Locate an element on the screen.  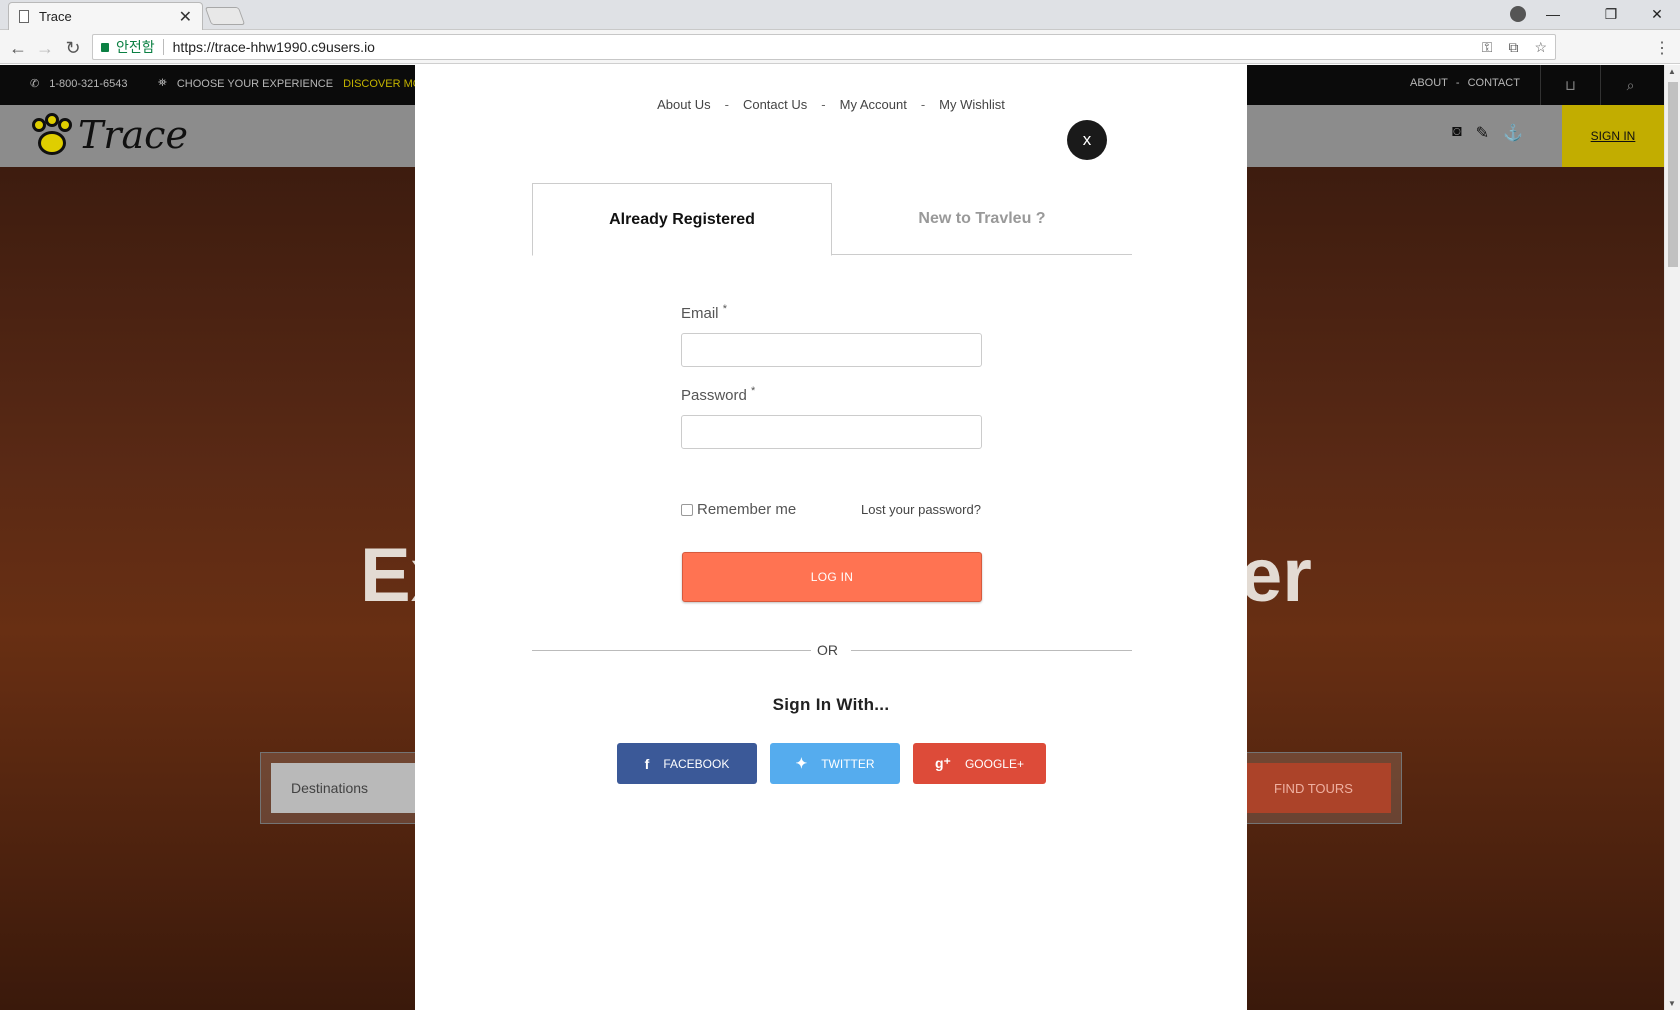
new-tab-button is located at coordinates (225, 16).